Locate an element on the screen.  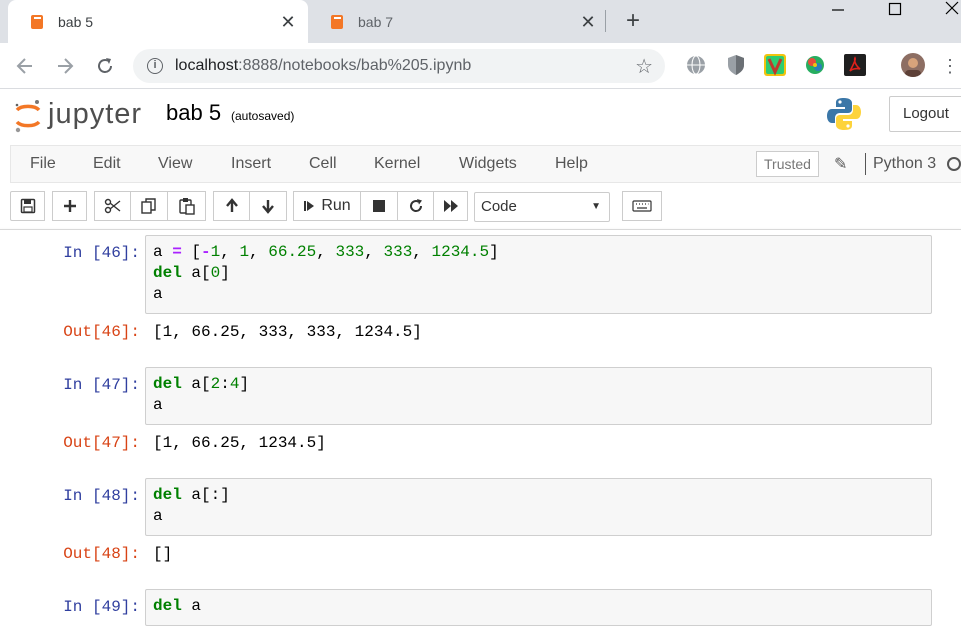
scissors-icon is located at coordinates (112, 206).